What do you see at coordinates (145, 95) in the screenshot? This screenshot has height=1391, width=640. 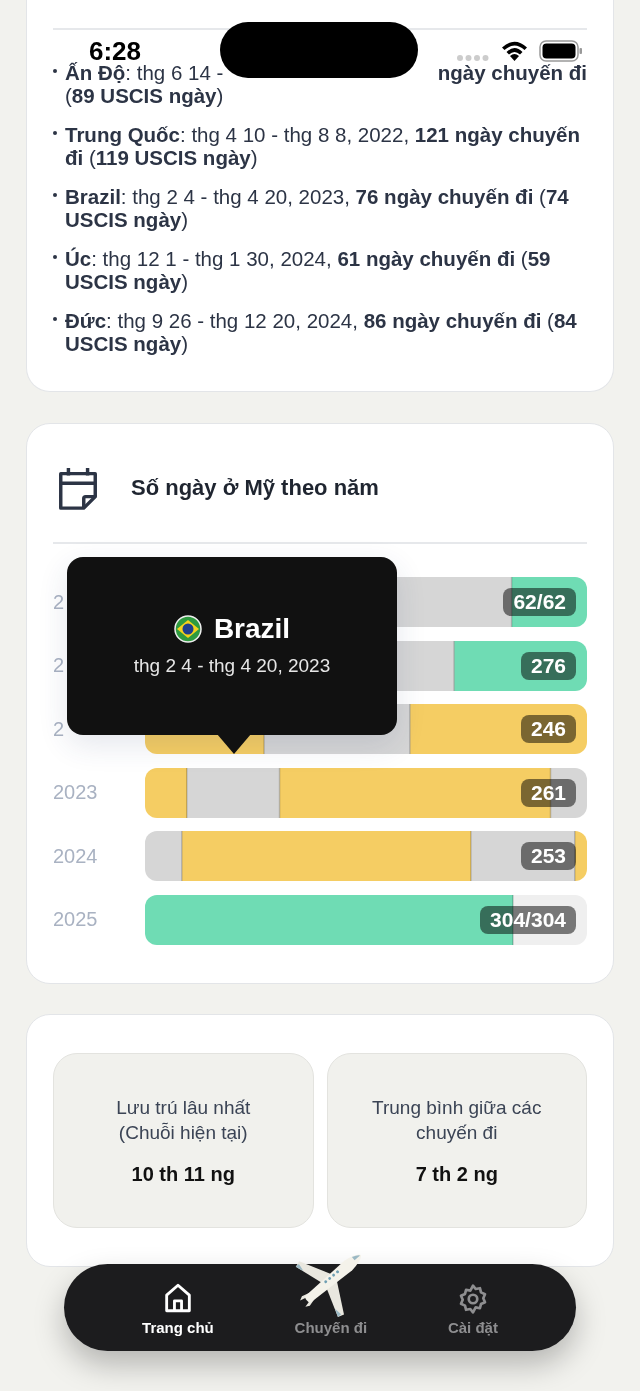 I see `trip-text: (89 USCIS ngày)` at bounding box center [145, 95].